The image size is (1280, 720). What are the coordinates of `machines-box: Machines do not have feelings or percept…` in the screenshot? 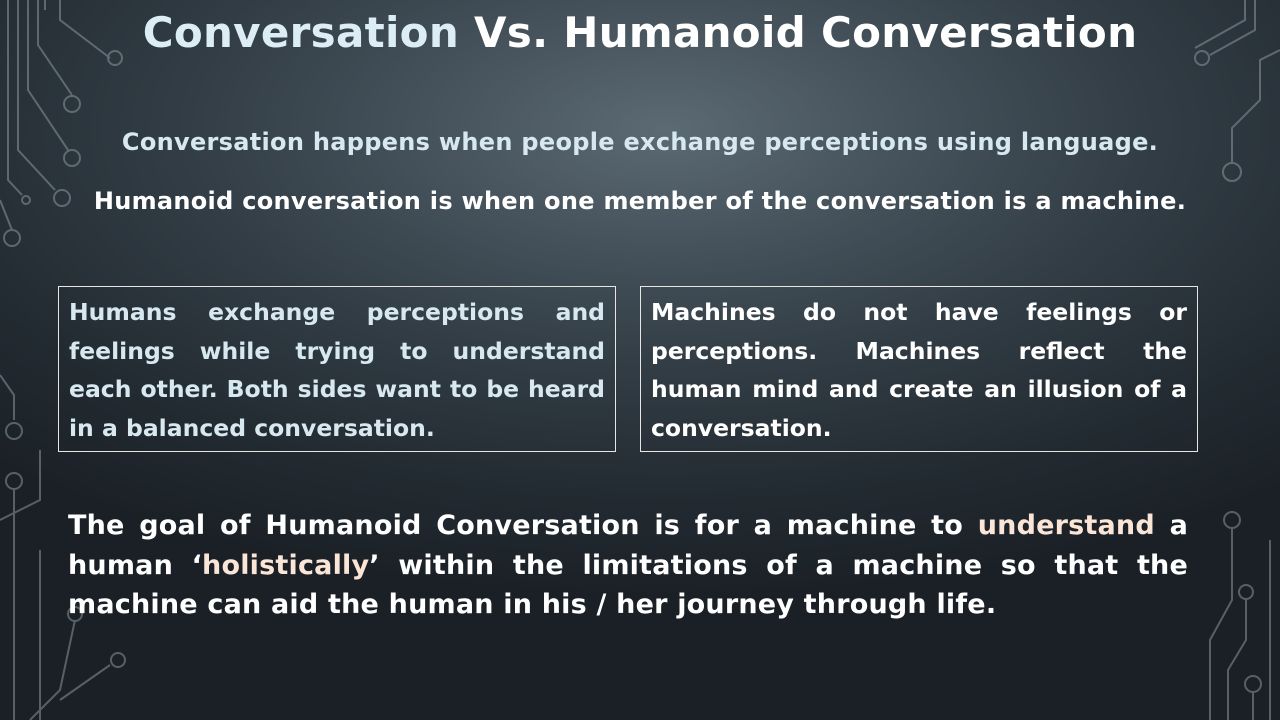 It's located at (919, 369).